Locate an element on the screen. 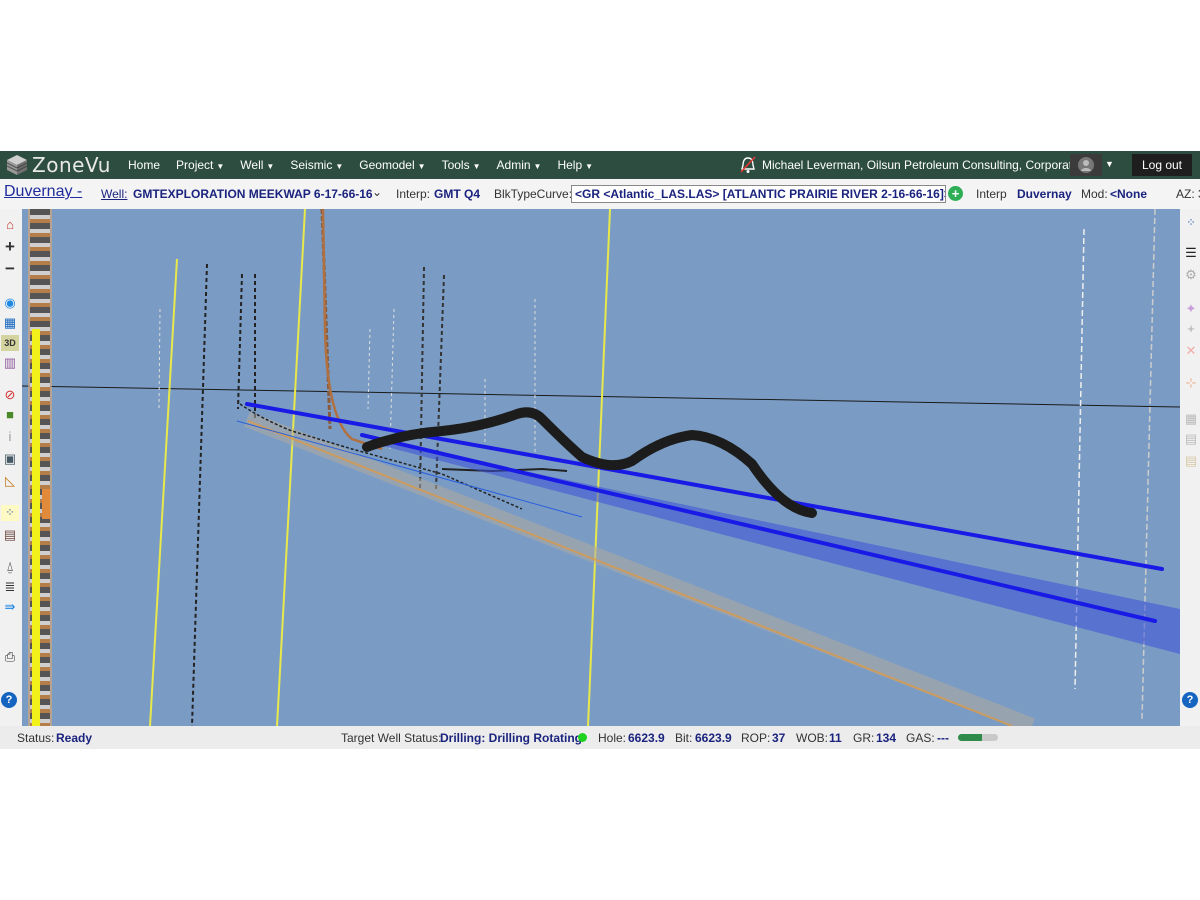  lateral-path is located at coordinates (381, 456).